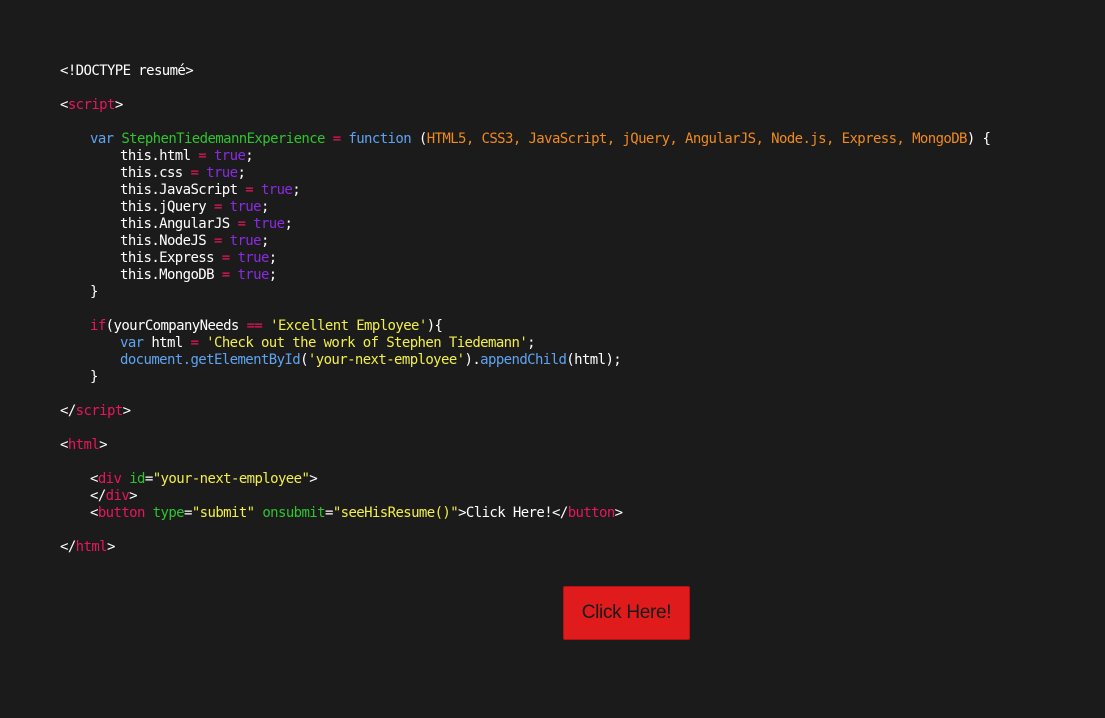  Describe the element at coordinates (380, 139) in the screenshot. I see `keyword: function` at that location.